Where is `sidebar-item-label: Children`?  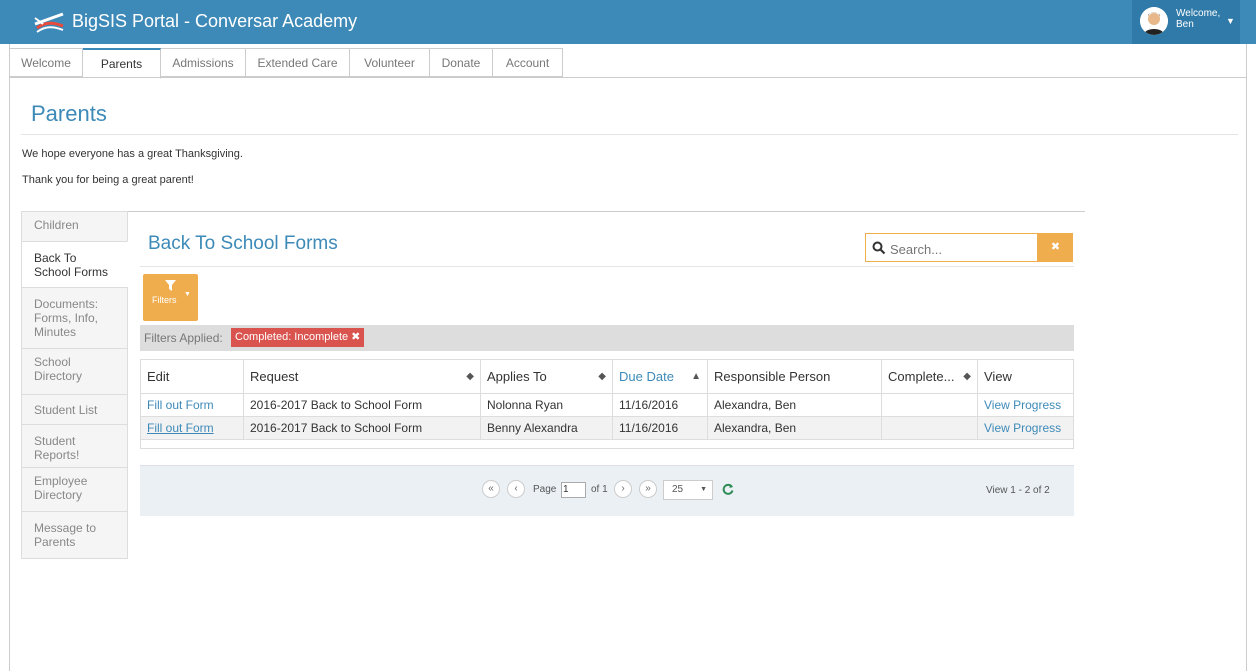
sidebar-item-label: Children is located at coordinates (56, 225).